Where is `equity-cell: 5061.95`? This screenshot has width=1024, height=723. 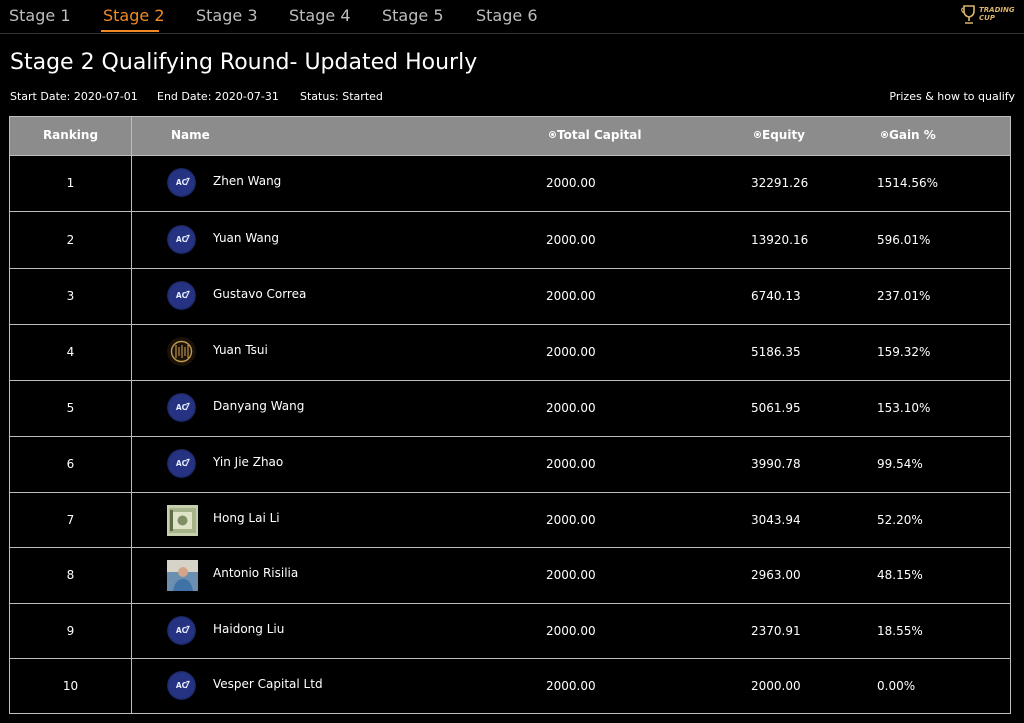 equity-cell: 5061.95 is located at coordinates (776, 408).